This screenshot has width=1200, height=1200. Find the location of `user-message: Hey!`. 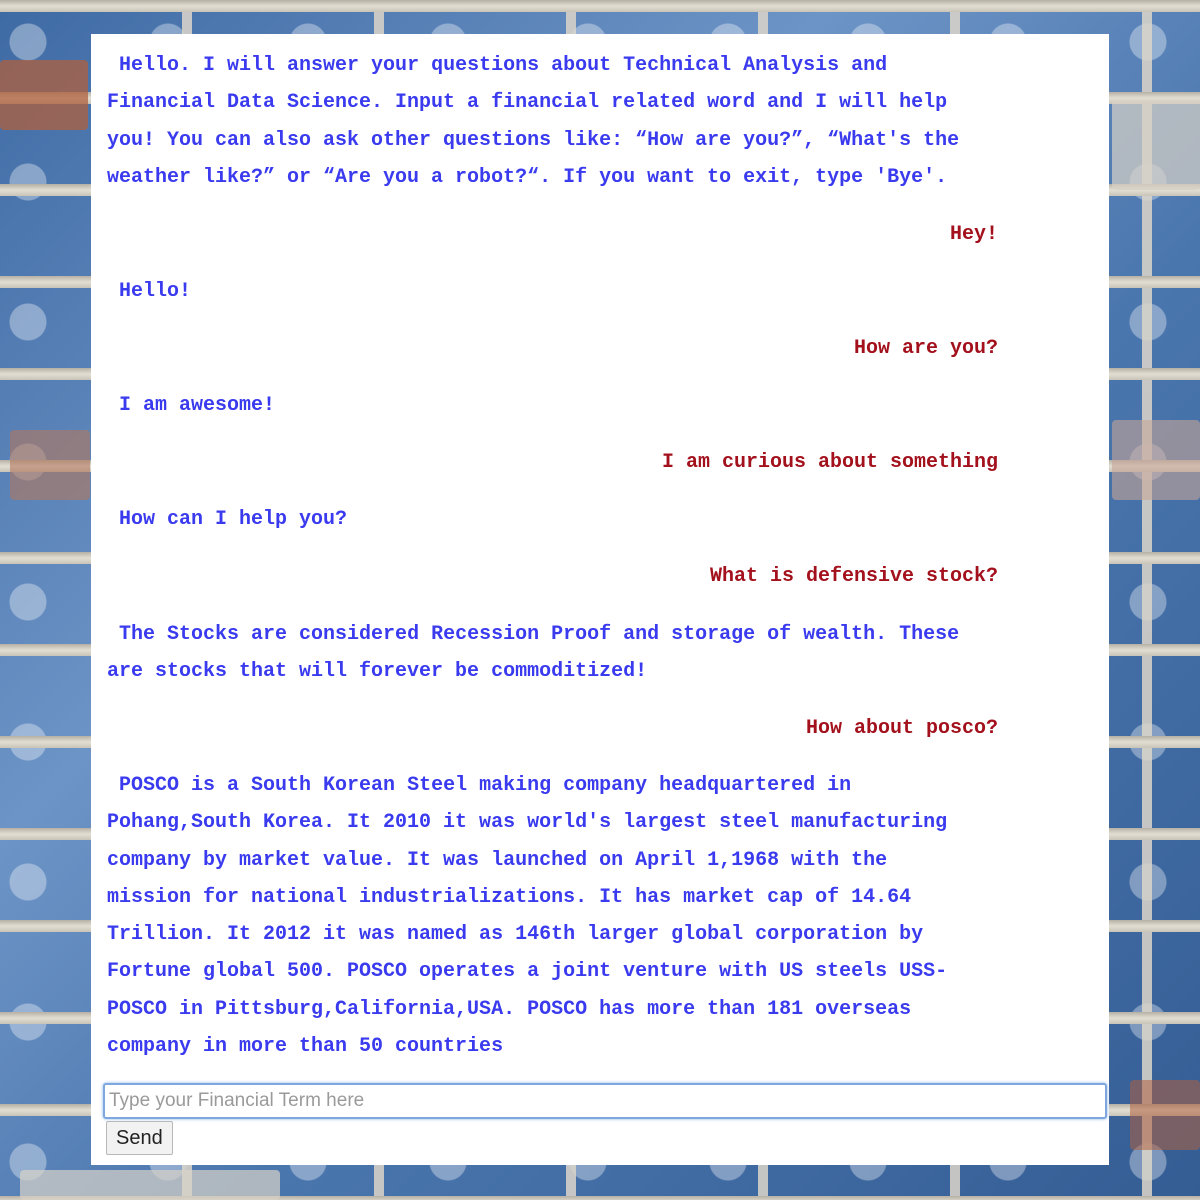

user-message: Hey! is located at coordinates (973, 234).